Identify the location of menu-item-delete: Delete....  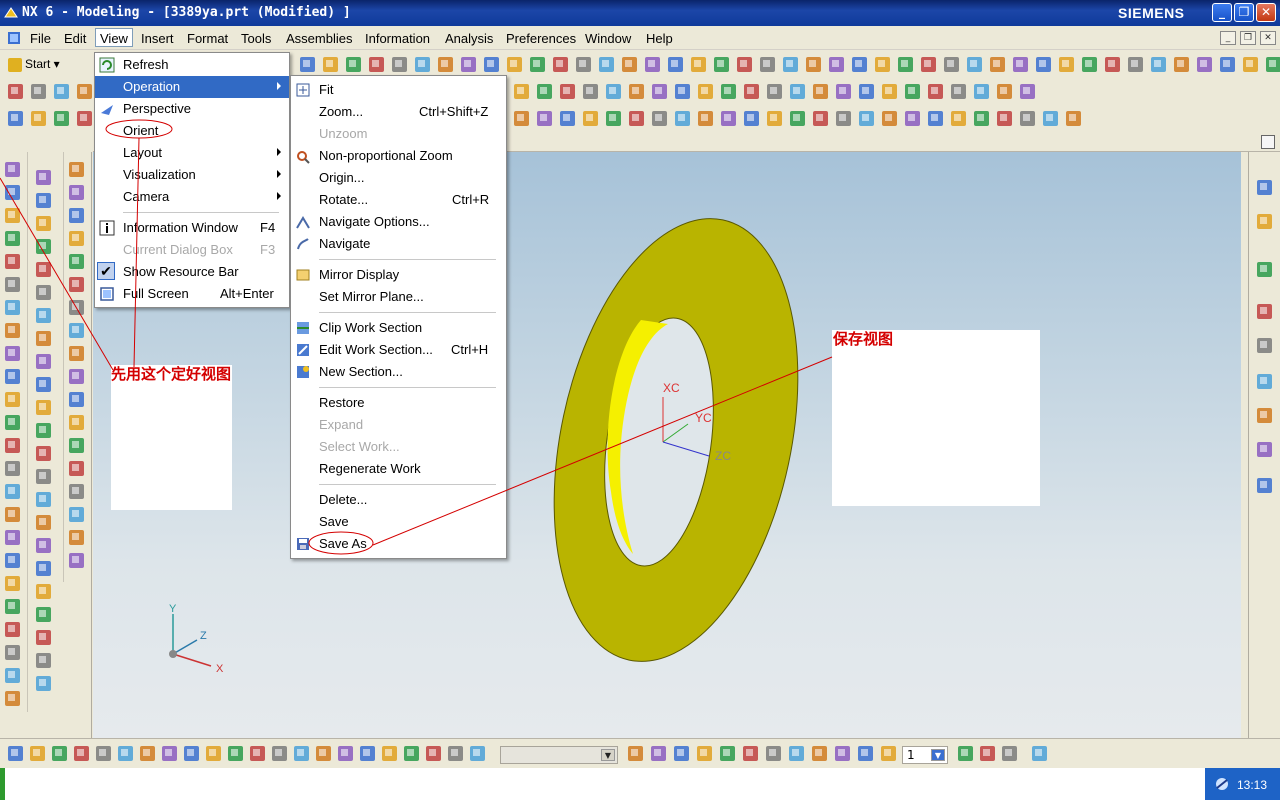
(398, 500).